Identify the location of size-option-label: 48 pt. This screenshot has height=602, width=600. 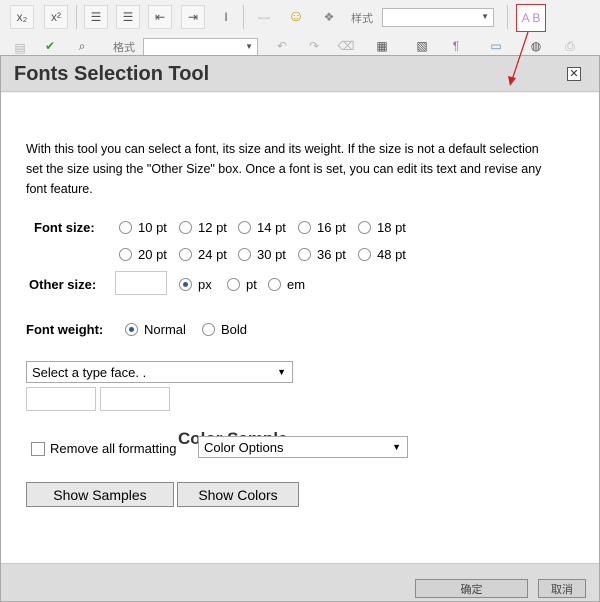
(391, 254).